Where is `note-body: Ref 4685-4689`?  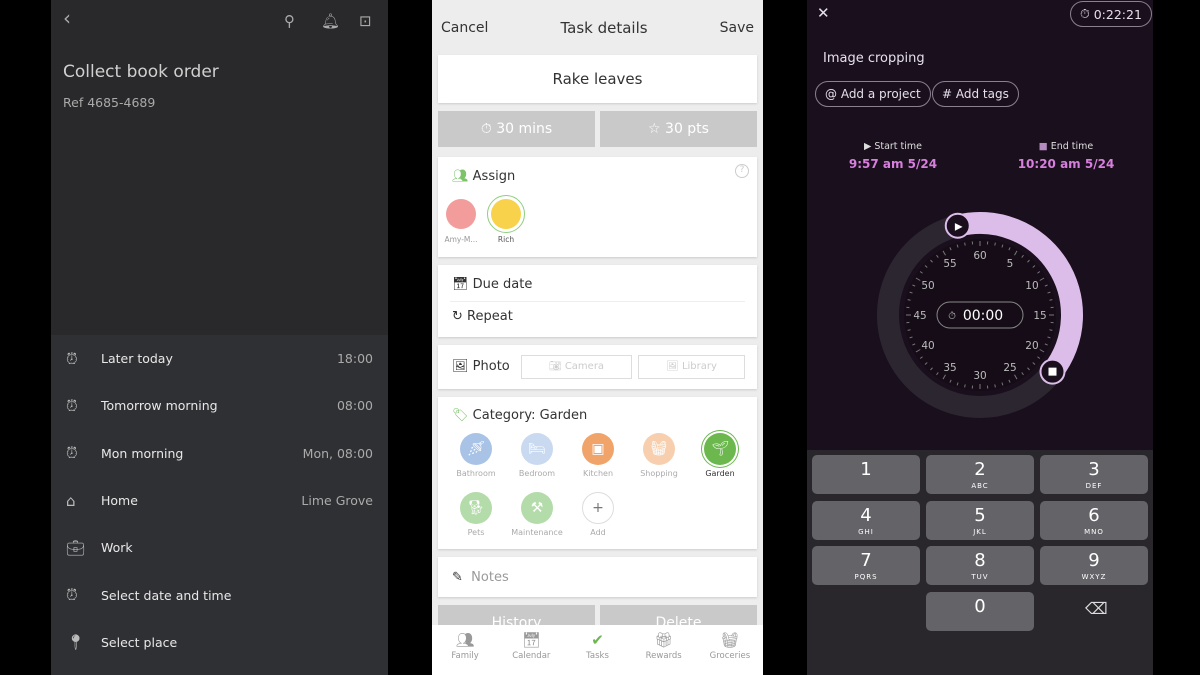 note-body: Ref 4685-4689 is located at coordinates (109, 102).